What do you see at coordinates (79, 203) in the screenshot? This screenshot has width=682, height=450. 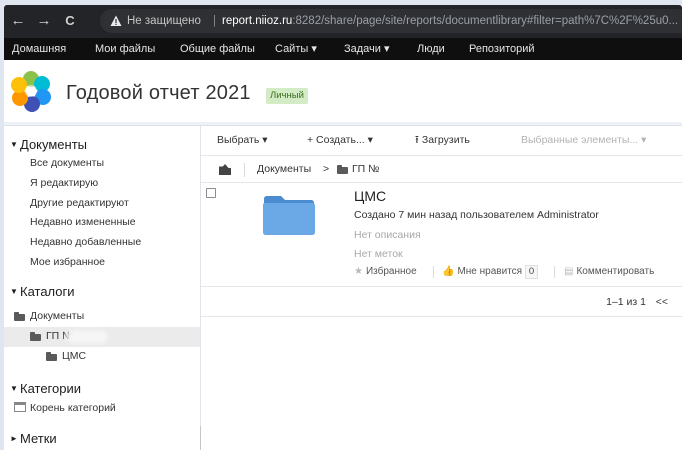 I see `sidebar-link-others-edit: Другие редактируют` at bounding box center [79, 203].